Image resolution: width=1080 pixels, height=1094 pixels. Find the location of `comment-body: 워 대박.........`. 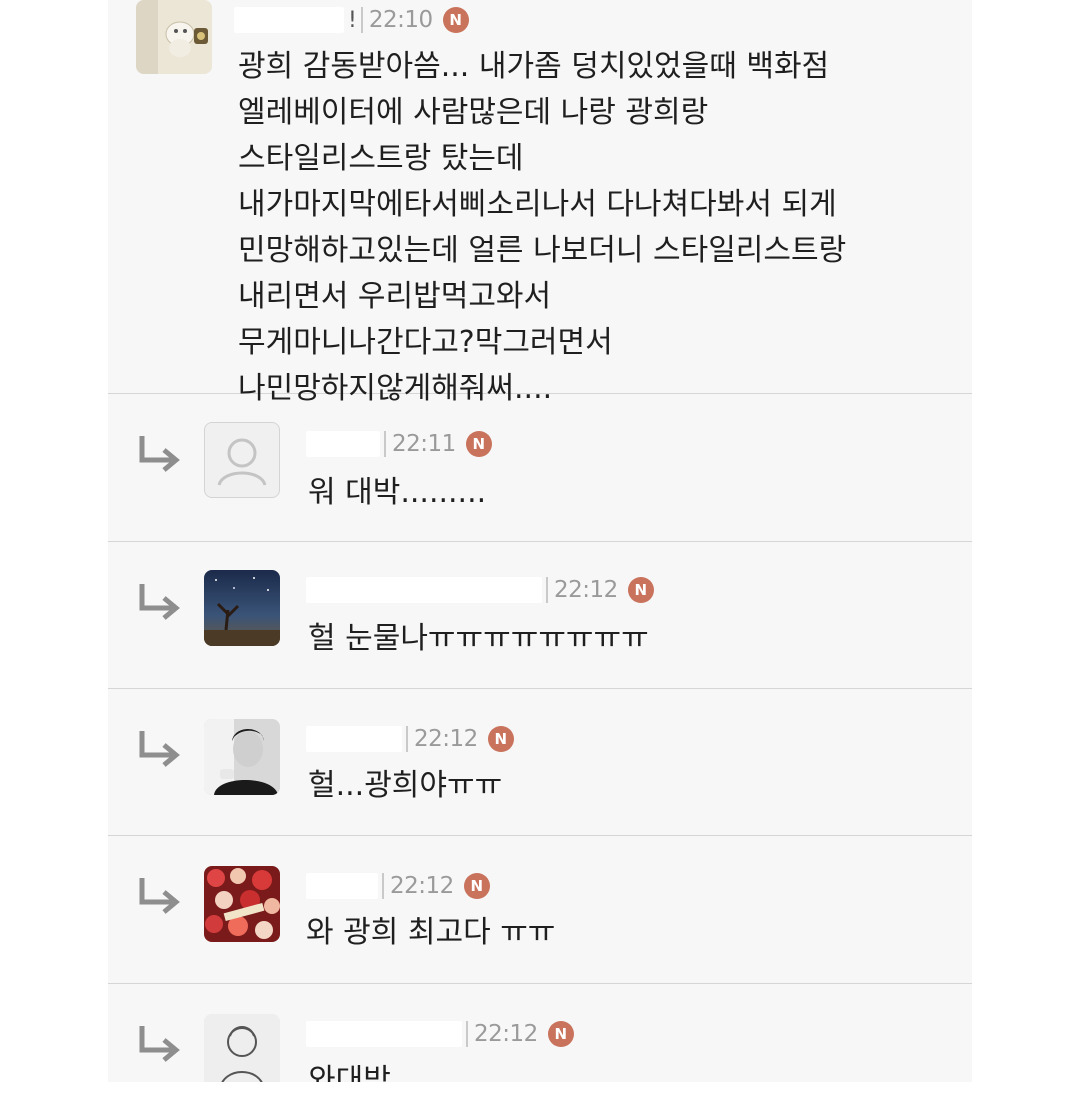

comment-body: 워 대박......... is located at coordinates (397, 492).